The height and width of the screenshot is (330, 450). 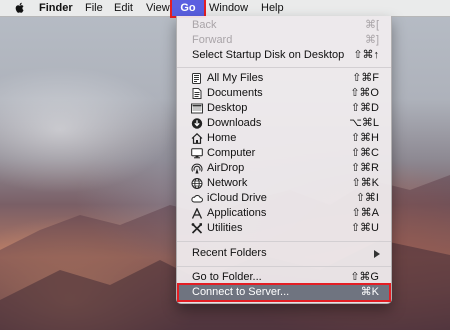 I want to click on menu-item-label: iCloud Drive, so click(x=237, y=198).